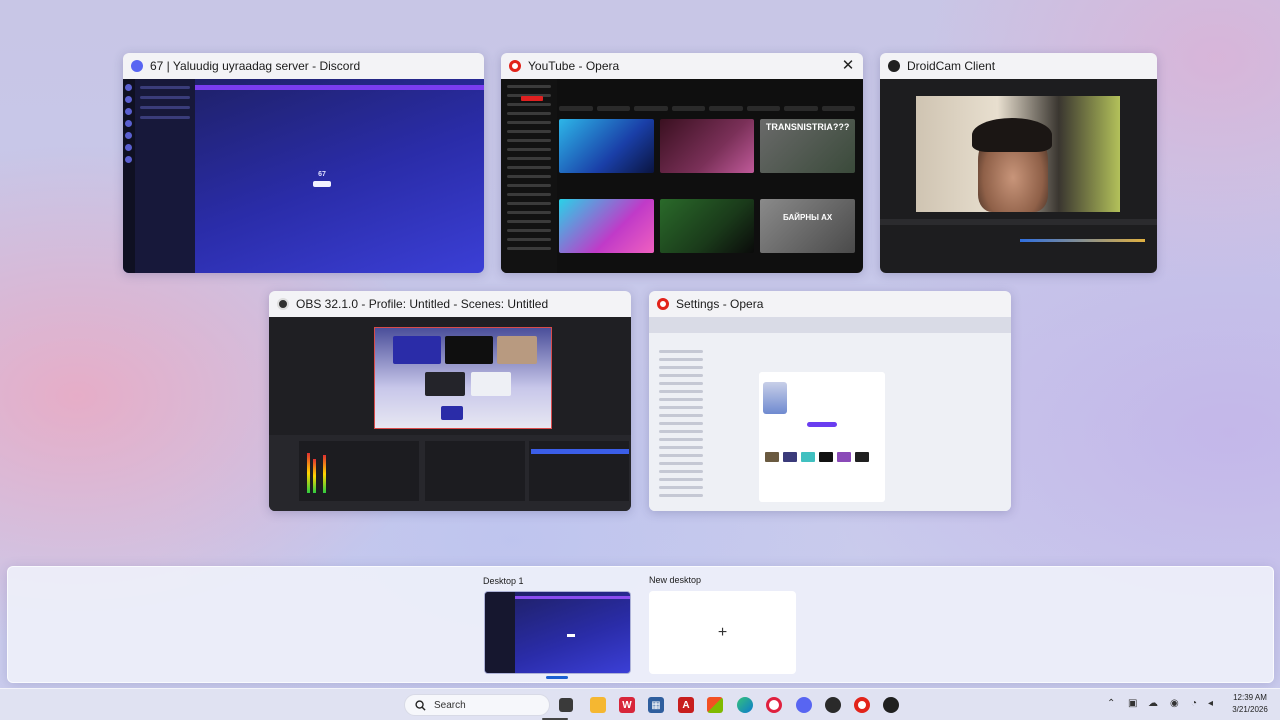 The height and width of the screenshot is (720, 1280). I want to click on wifi-icon: ◔, so click(1194, 703).